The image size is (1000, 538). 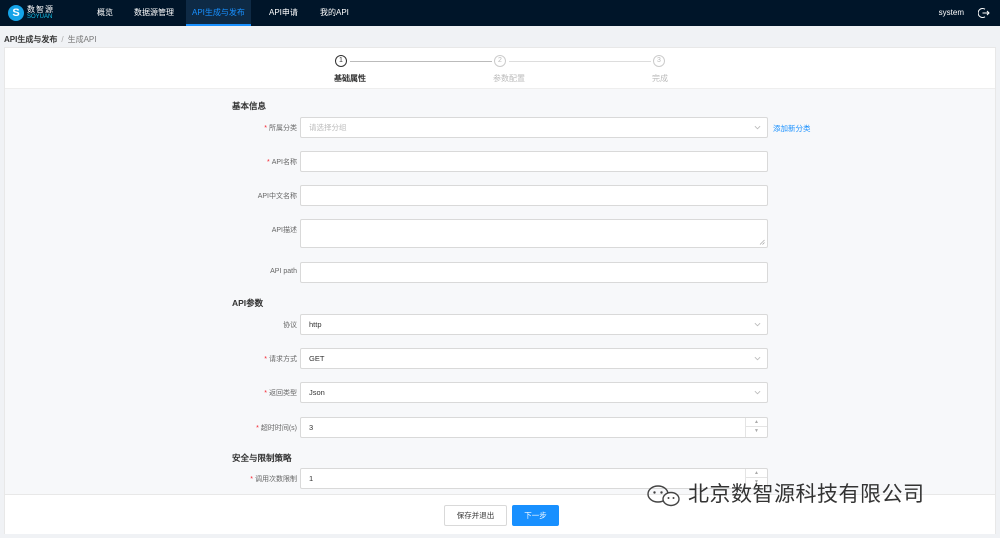 I want to click on section-security: 安全与限制策略, so click(x=262, y=458).